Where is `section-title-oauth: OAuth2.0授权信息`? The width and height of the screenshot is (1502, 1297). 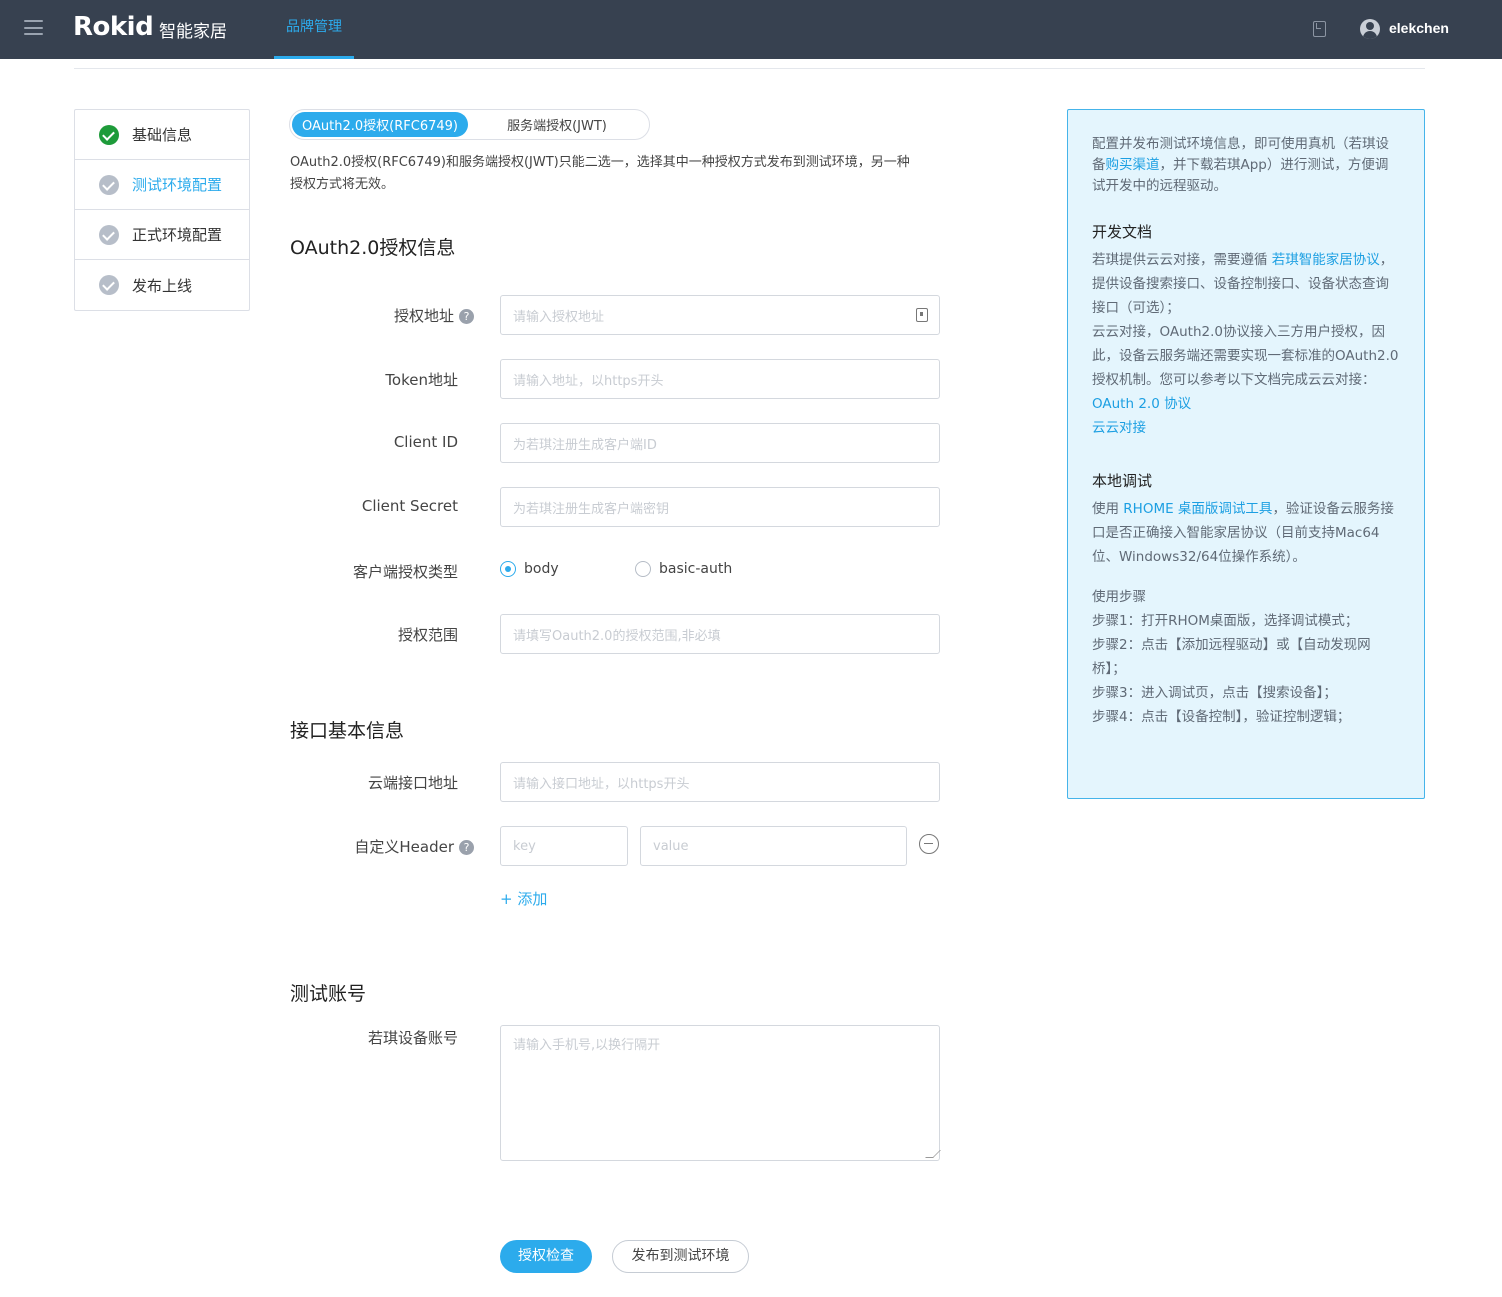
section-title-oauth: OAuth2.0授权信息 is located at coordinates (373, 248).